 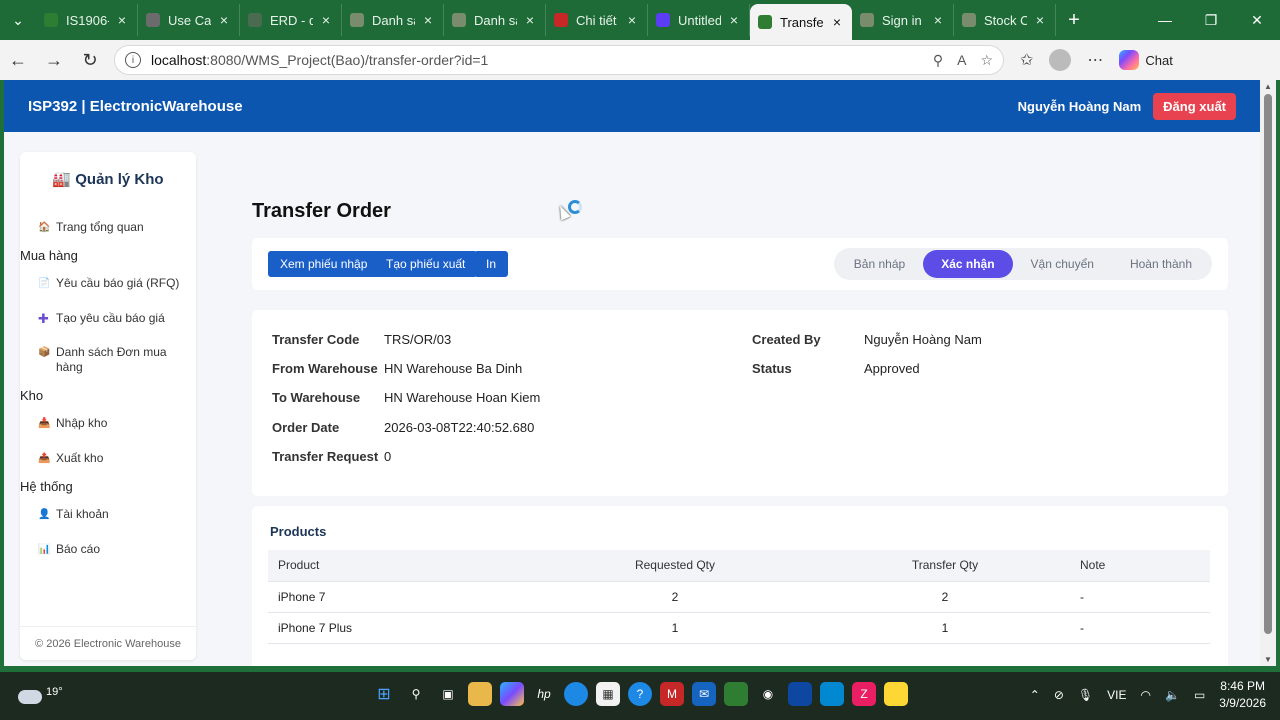 I want to click on copilot-chat-button: Chat, so click(x=1146, y=60).